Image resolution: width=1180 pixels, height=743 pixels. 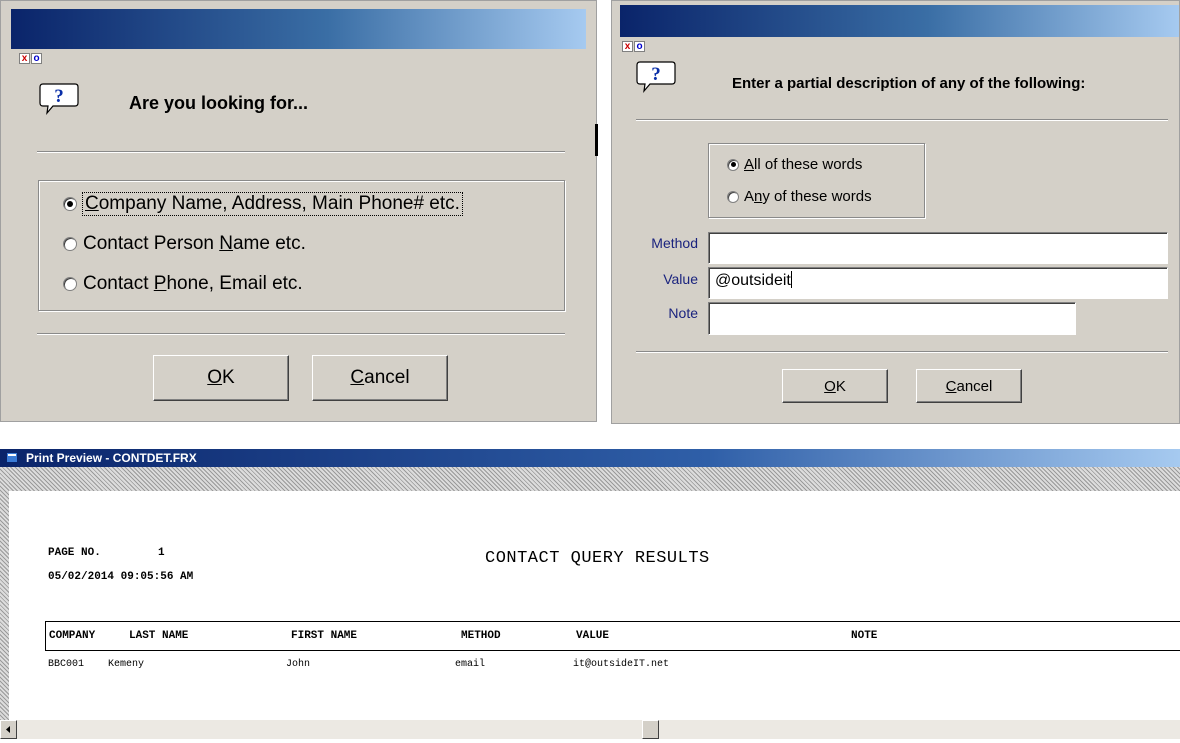 What do you see at coordinates (263, 204) in the screenshot?
I see `radio-company-name: Company Name, Address, Main Phone# etc.` at bounding box center [263, 204].